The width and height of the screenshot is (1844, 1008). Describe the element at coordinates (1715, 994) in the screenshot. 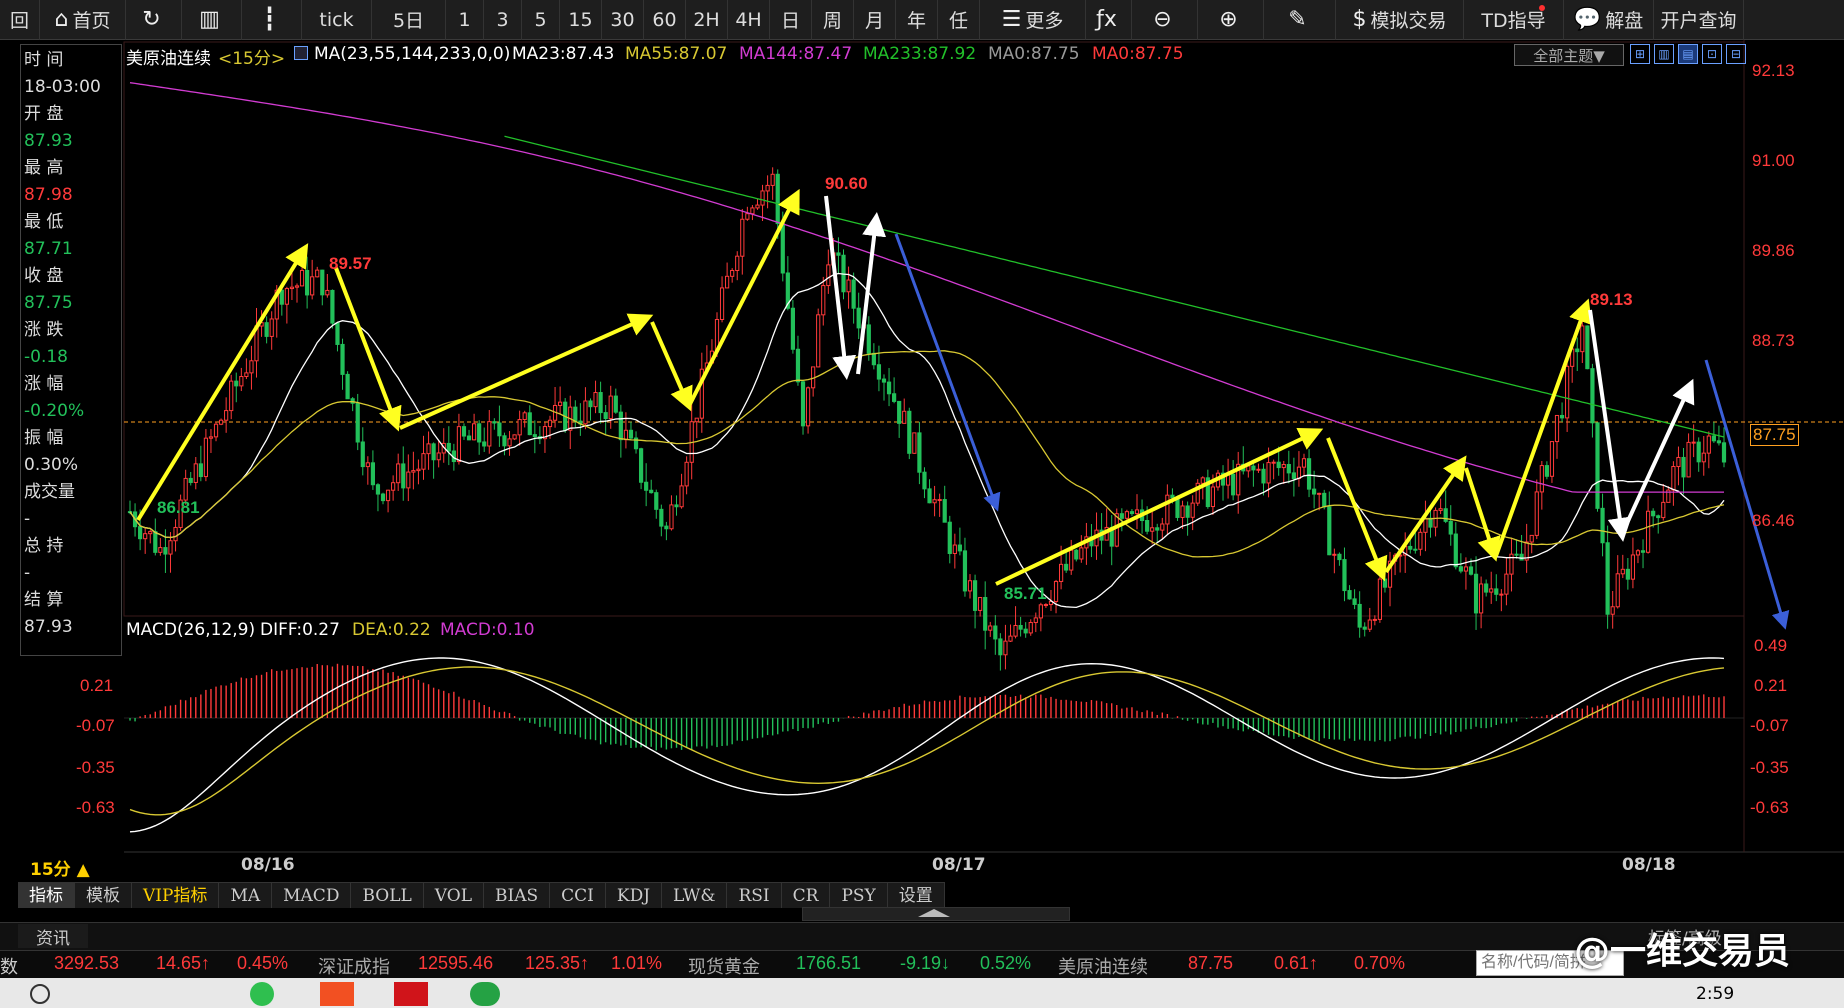

I see `taskbar-clock: 2:59` at that location.